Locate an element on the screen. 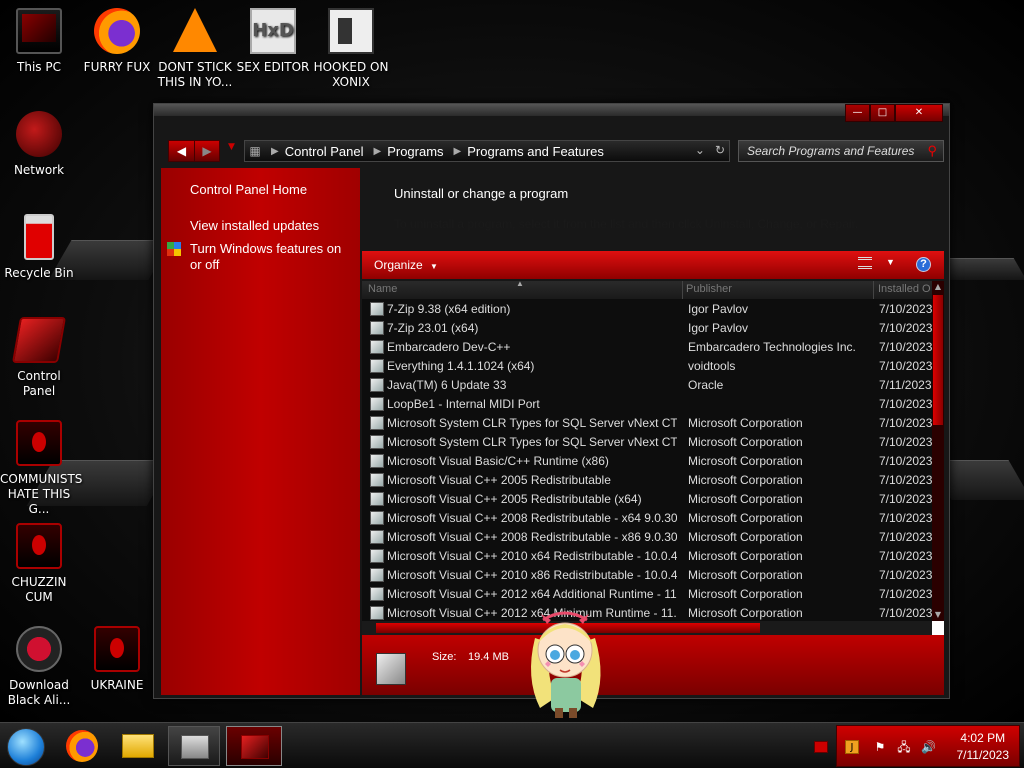 This screenshot has width=1024, height=768. desktop-icon-label: FURRY FUX is located at coordinates (117, 67).